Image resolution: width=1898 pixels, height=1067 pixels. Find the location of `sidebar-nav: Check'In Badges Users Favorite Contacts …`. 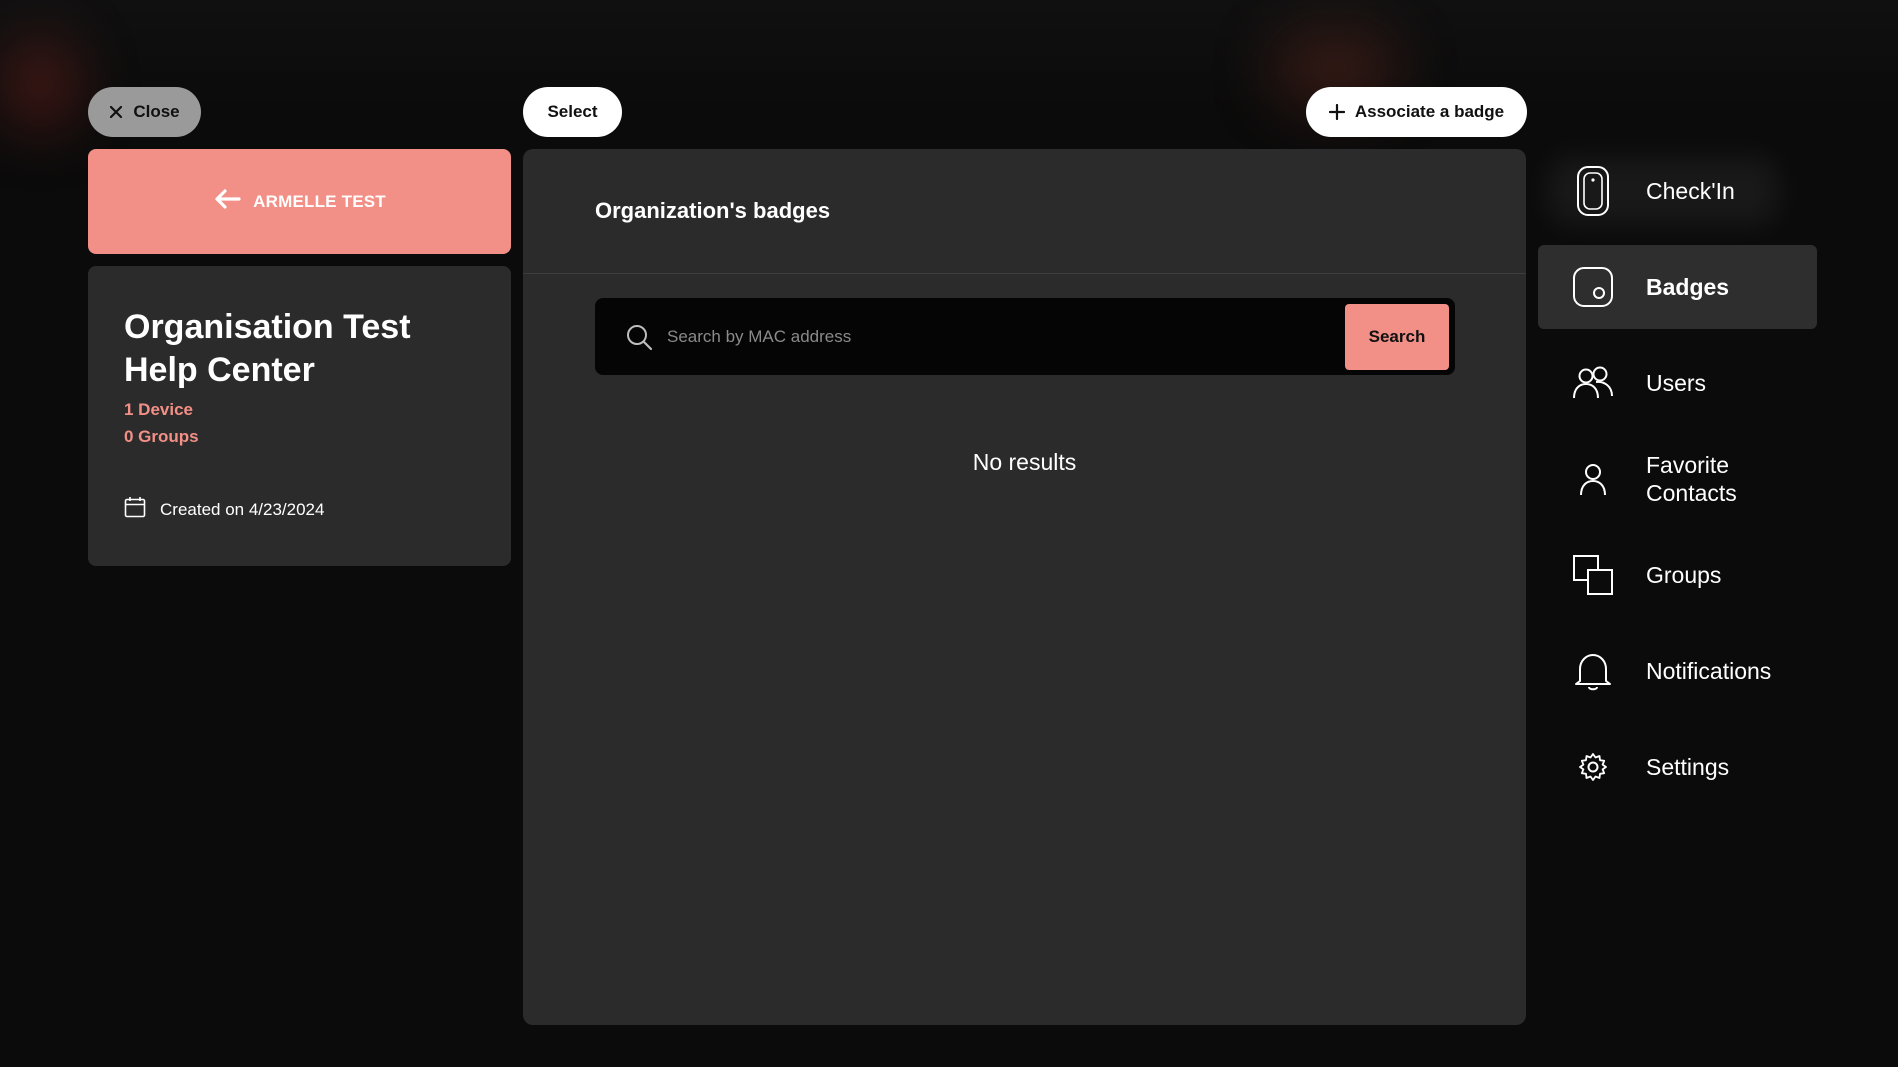

sidebar-nav: Check'In Badges Users Favorite Contacts … is located at coordinates (1677, 485).